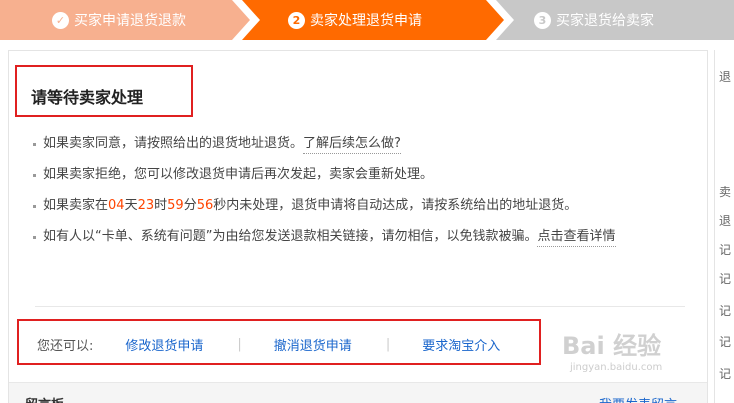 The width and height of the screenshot is (734, 403). I want to click on message-board-bar: 留言板 我要发表留言, so click(358, 392).